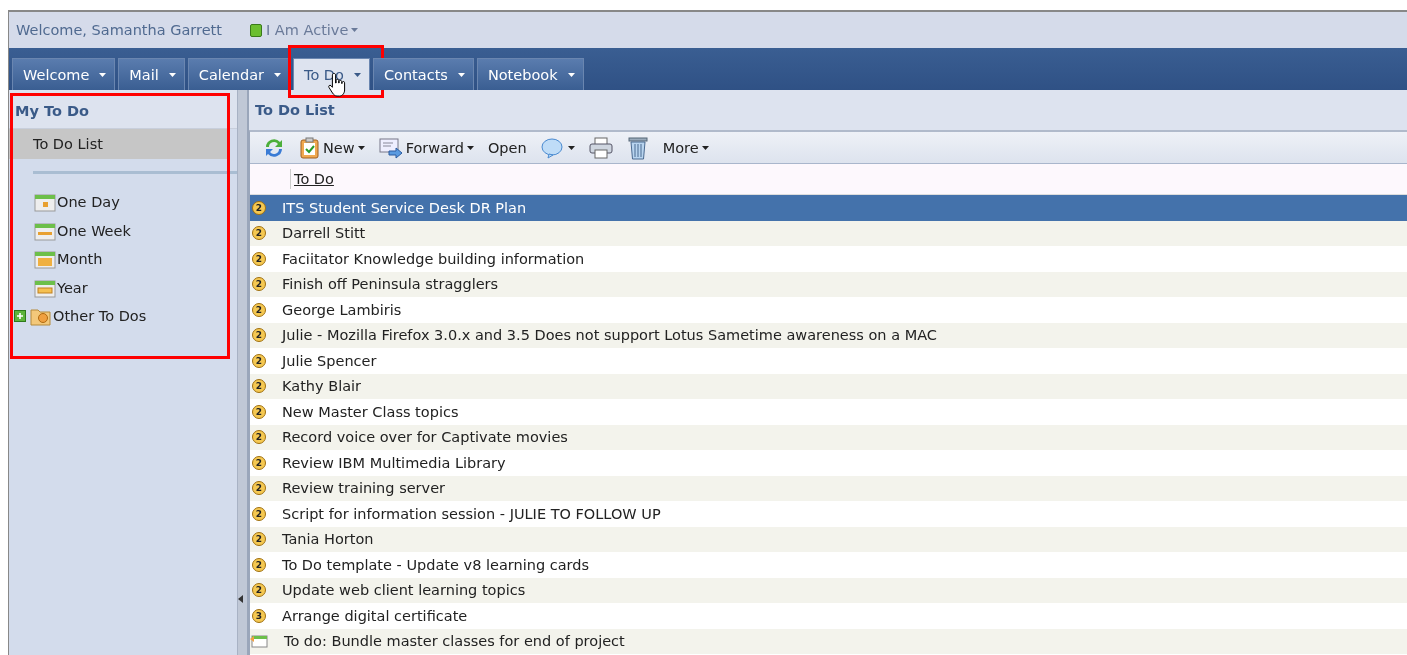  Describe the element at coordinates (255, 30) in the screenshot. I see `status-icon` at that location.